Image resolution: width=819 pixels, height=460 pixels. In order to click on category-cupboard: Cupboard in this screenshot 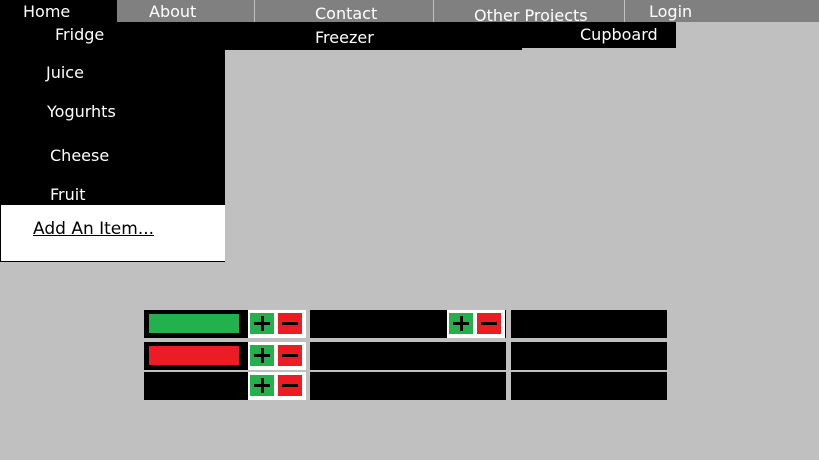, I will do `click(599, 35)`.